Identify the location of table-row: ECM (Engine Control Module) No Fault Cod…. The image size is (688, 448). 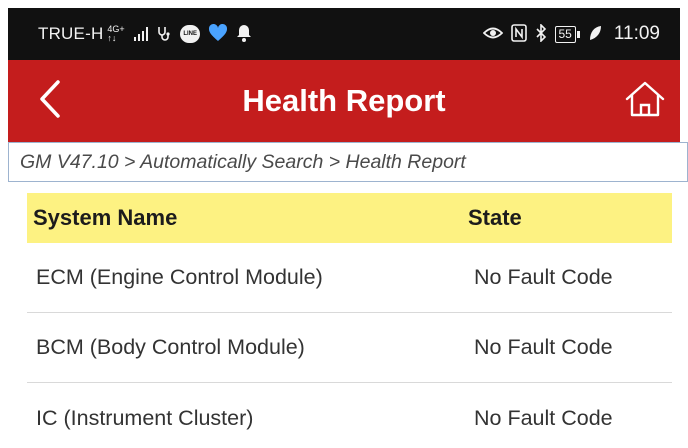
(349, 278).